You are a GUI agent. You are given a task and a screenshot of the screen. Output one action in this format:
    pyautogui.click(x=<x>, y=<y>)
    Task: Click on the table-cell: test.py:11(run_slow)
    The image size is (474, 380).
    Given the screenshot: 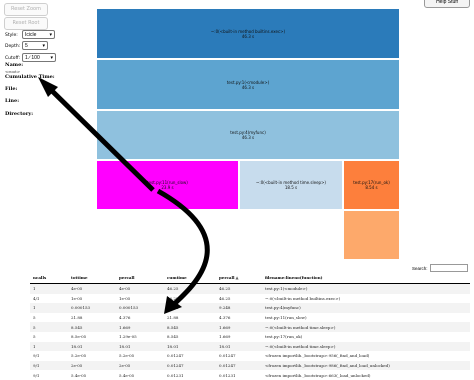 What is the action you would take?
    pyautogui.click(x=366, y=317)
    